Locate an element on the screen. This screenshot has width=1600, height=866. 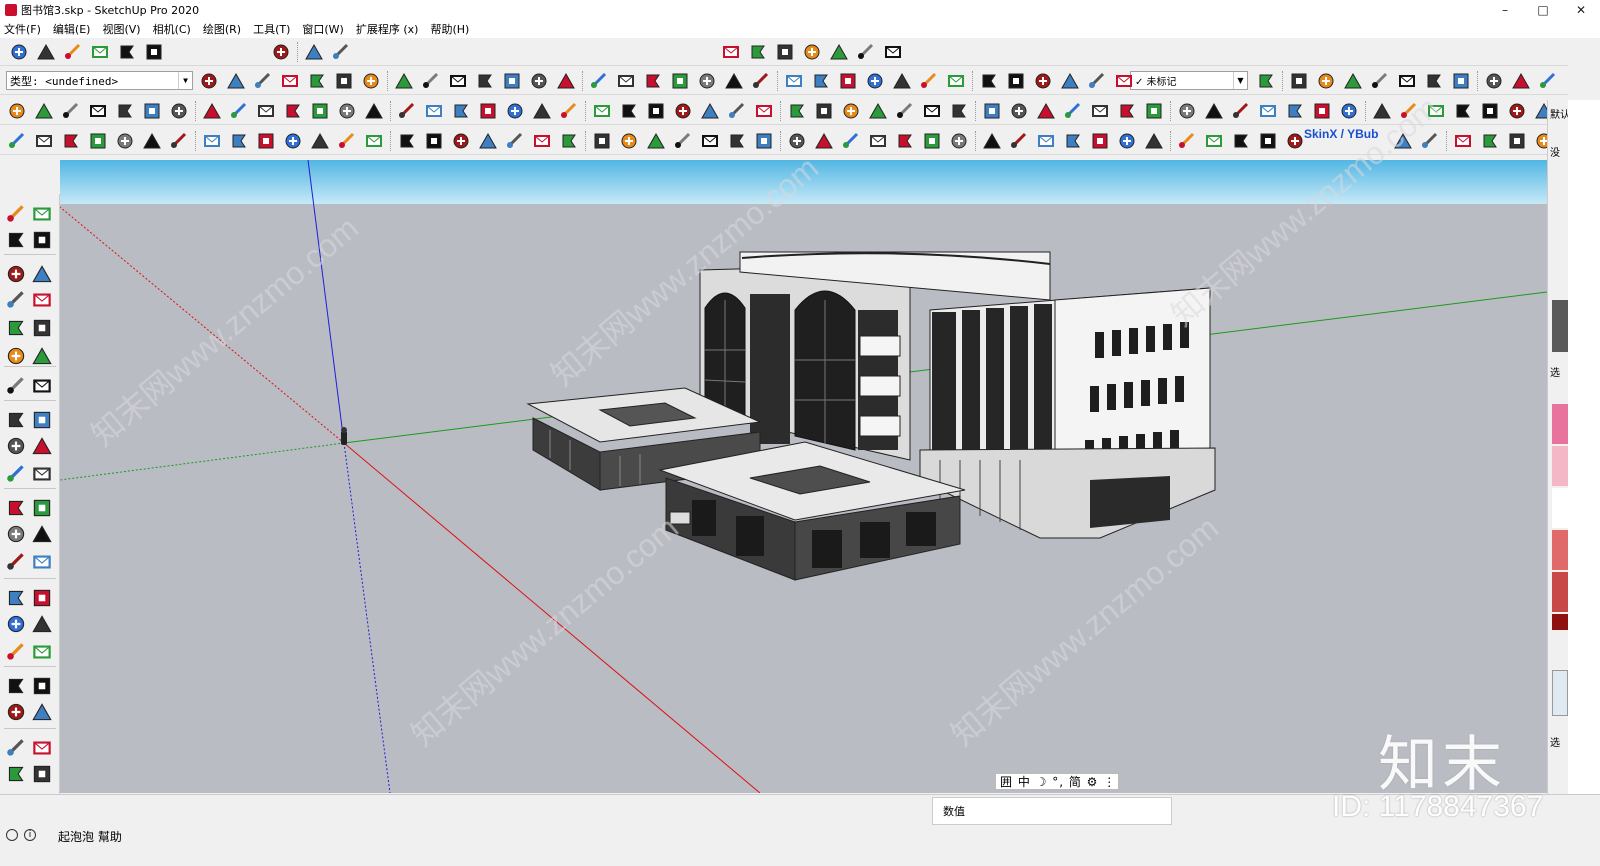
geolocation-icon is located at coordinates (12, 835).